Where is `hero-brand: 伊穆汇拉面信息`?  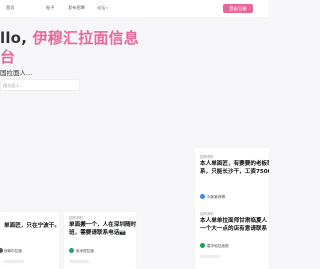
hero-brand: 伊穆汇拉面信息 is located at coordinates (85, 38).